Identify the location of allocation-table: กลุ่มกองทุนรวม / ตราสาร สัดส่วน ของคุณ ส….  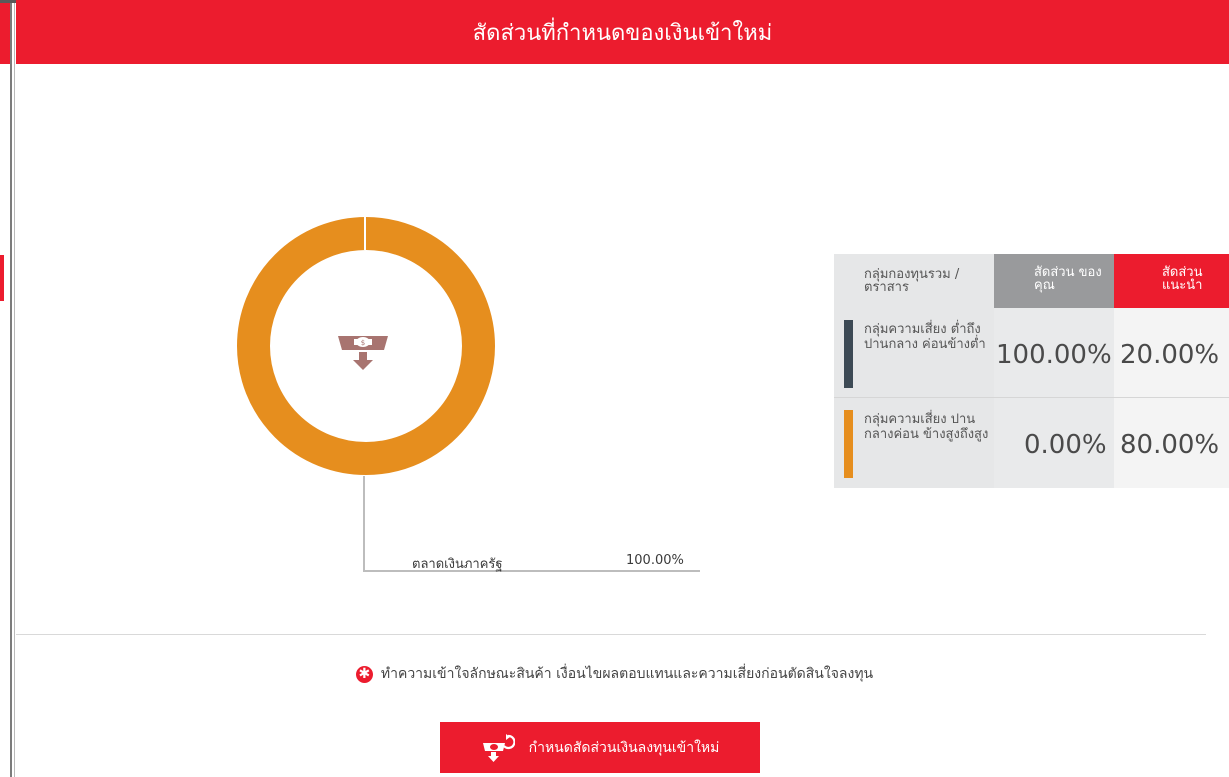
(1031, 371).